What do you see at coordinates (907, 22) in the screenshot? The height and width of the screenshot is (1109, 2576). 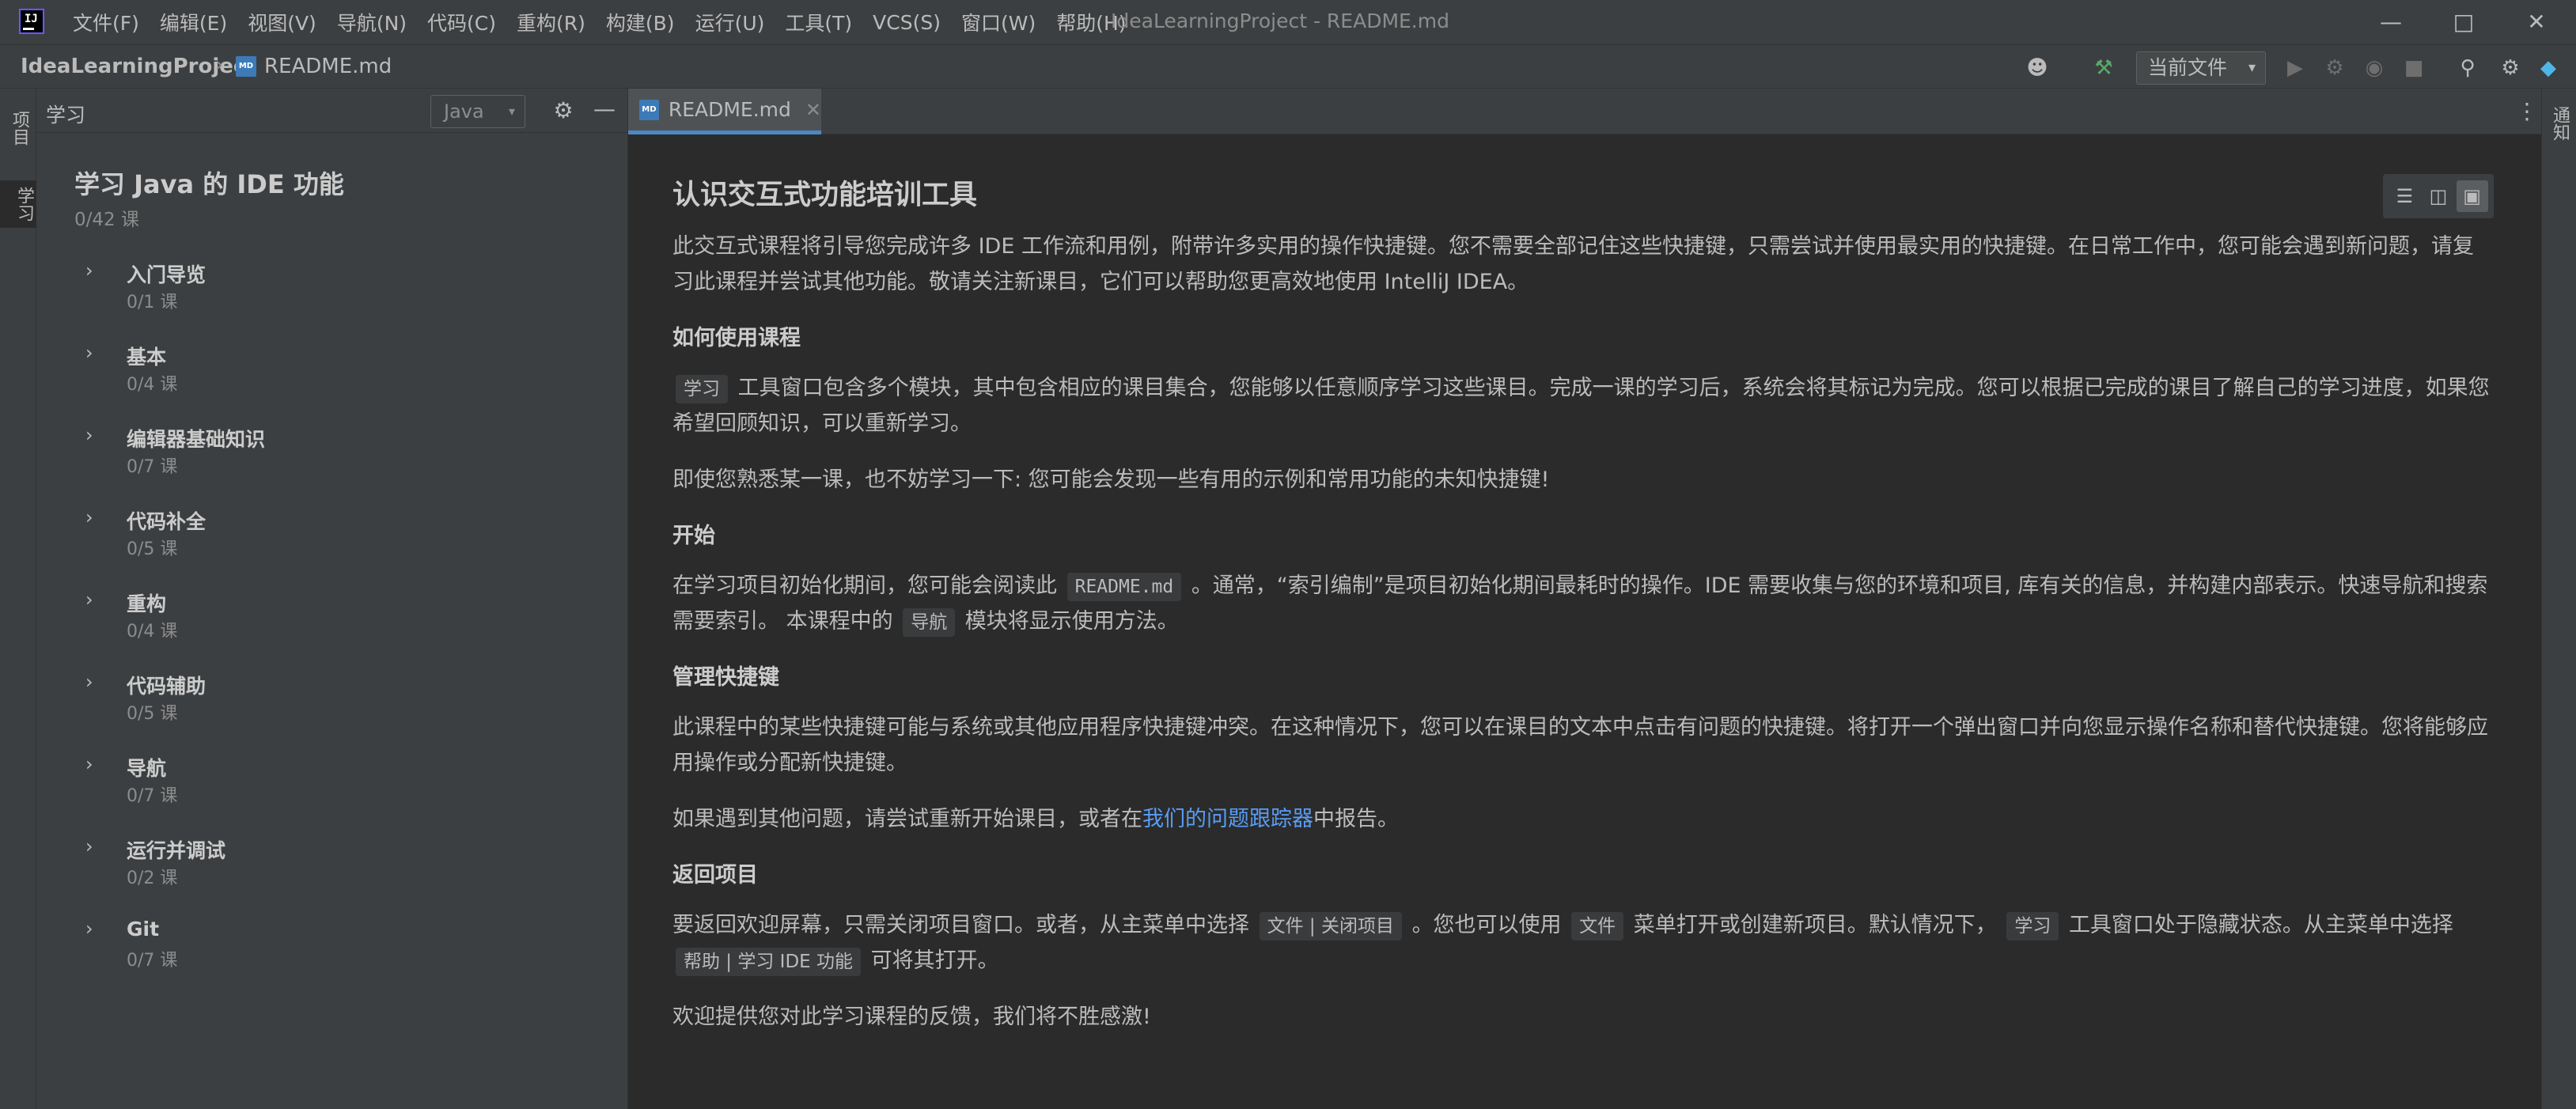 I see `menu-vcs: VCS(S)` at bounding box center [907, 22].